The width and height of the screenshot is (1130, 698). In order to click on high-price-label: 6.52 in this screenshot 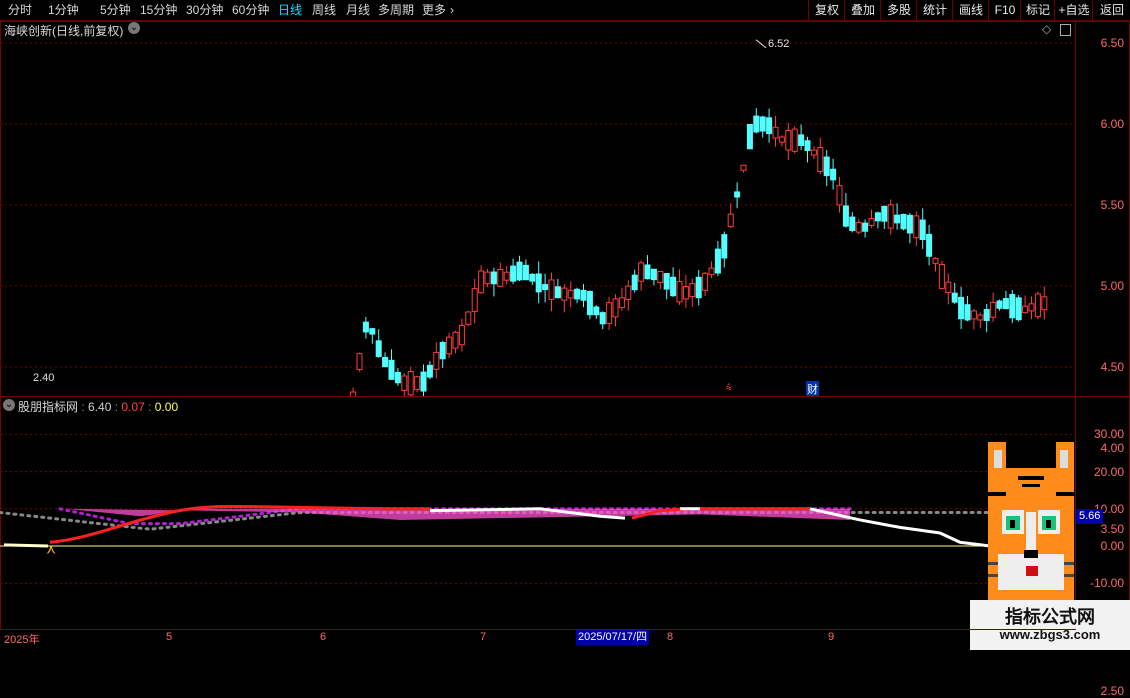, I will do `click(779, 44)`.